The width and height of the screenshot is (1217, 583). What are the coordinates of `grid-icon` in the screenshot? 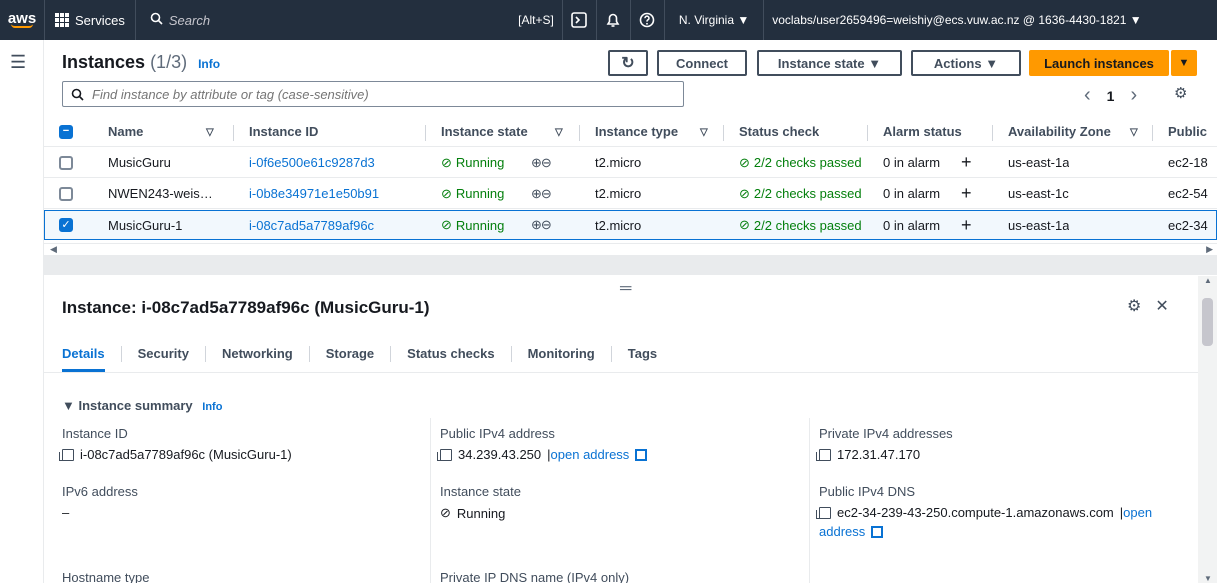 It's located at (62, 20).